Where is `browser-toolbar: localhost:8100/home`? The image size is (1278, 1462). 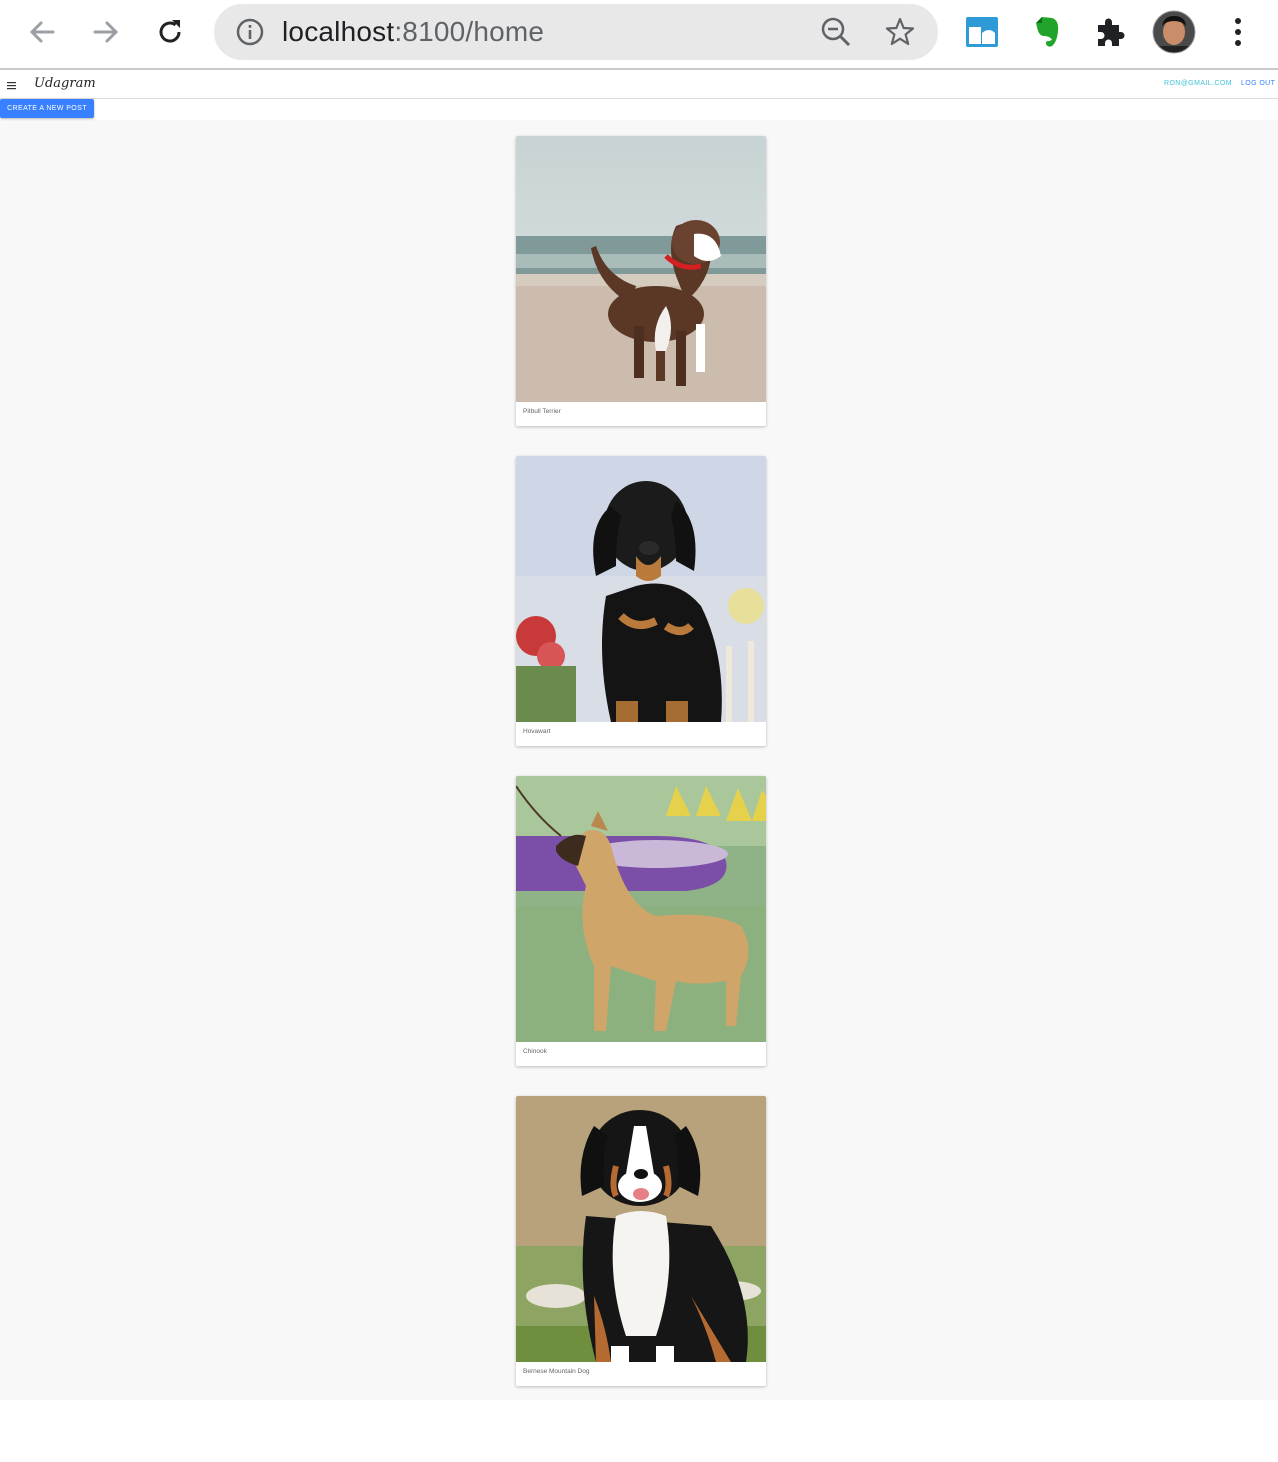
browser-toolbar: localhost:8100/home is located at coordinates (639, 35).